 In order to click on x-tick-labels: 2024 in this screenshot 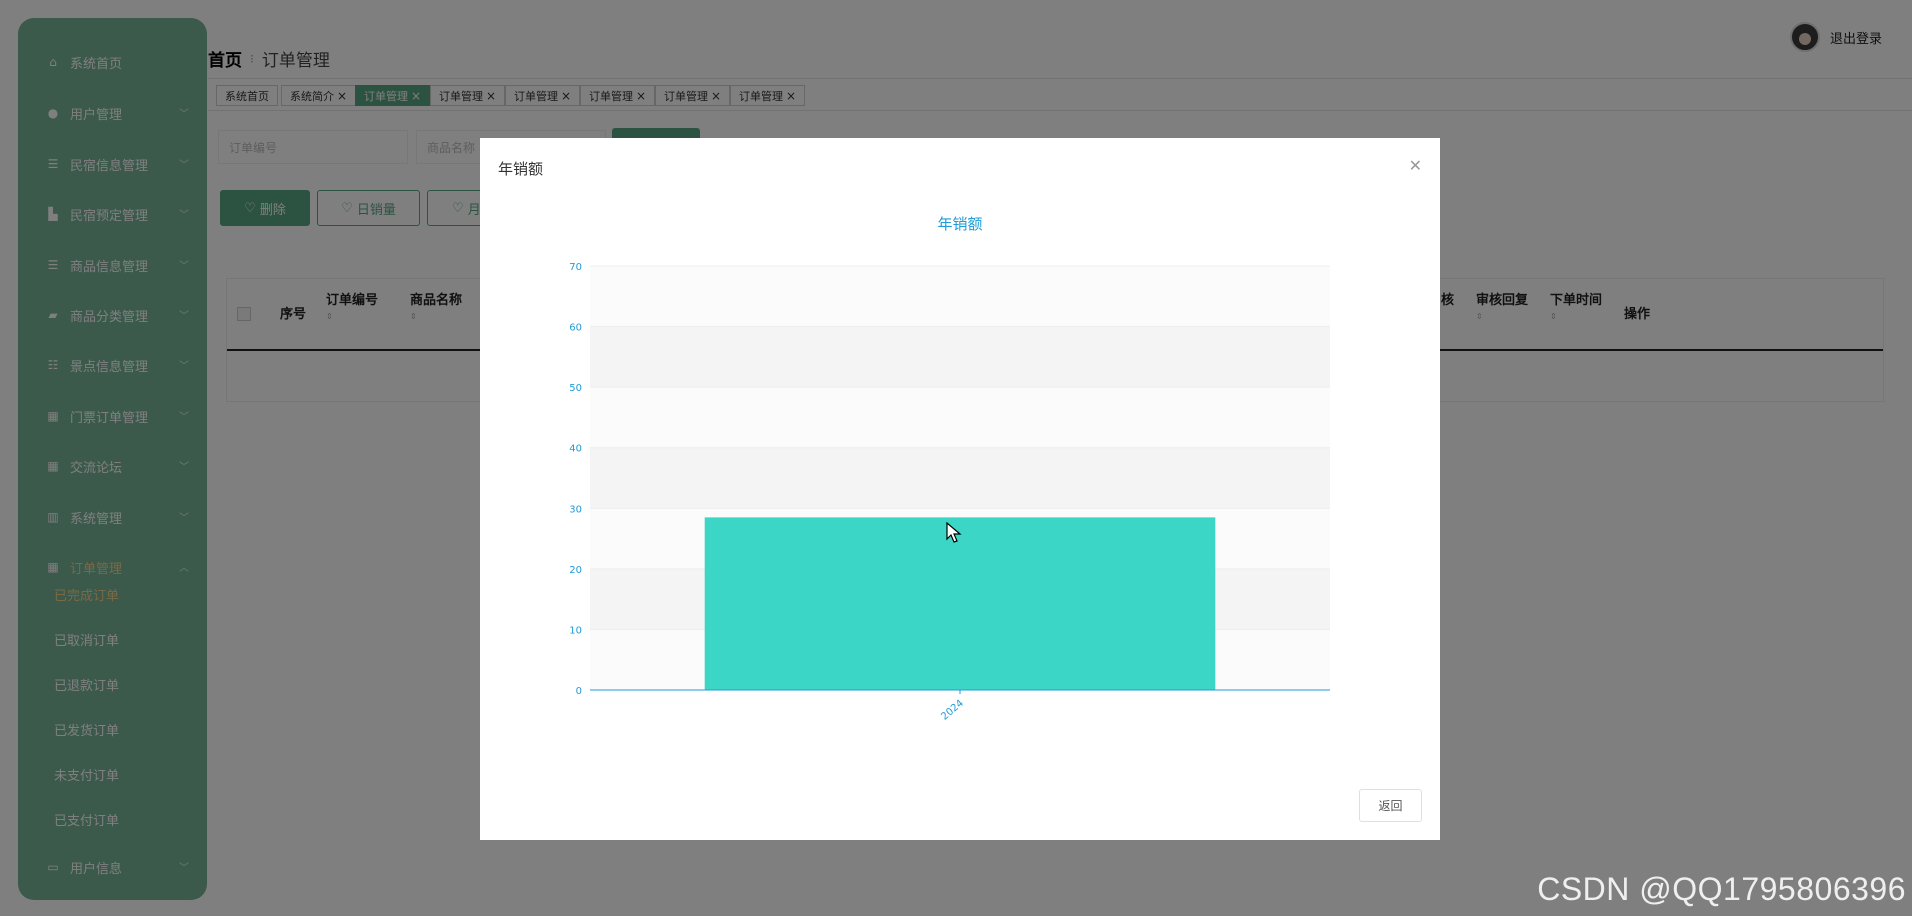, I will do `click(952, 706)`.